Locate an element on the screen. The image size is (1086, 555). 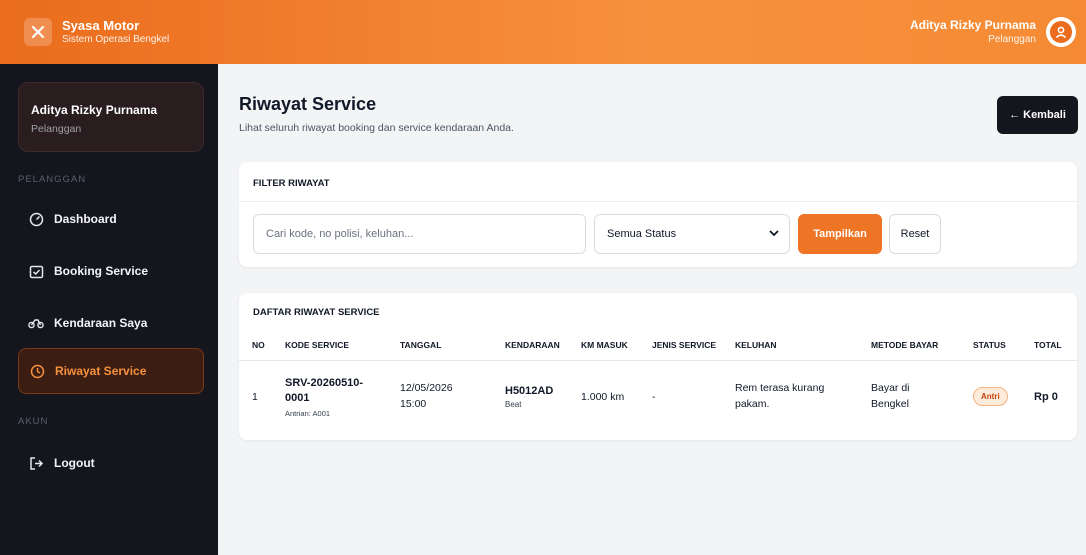
sidebar-item-label: Dashboard is located at coordinates (85, 219).